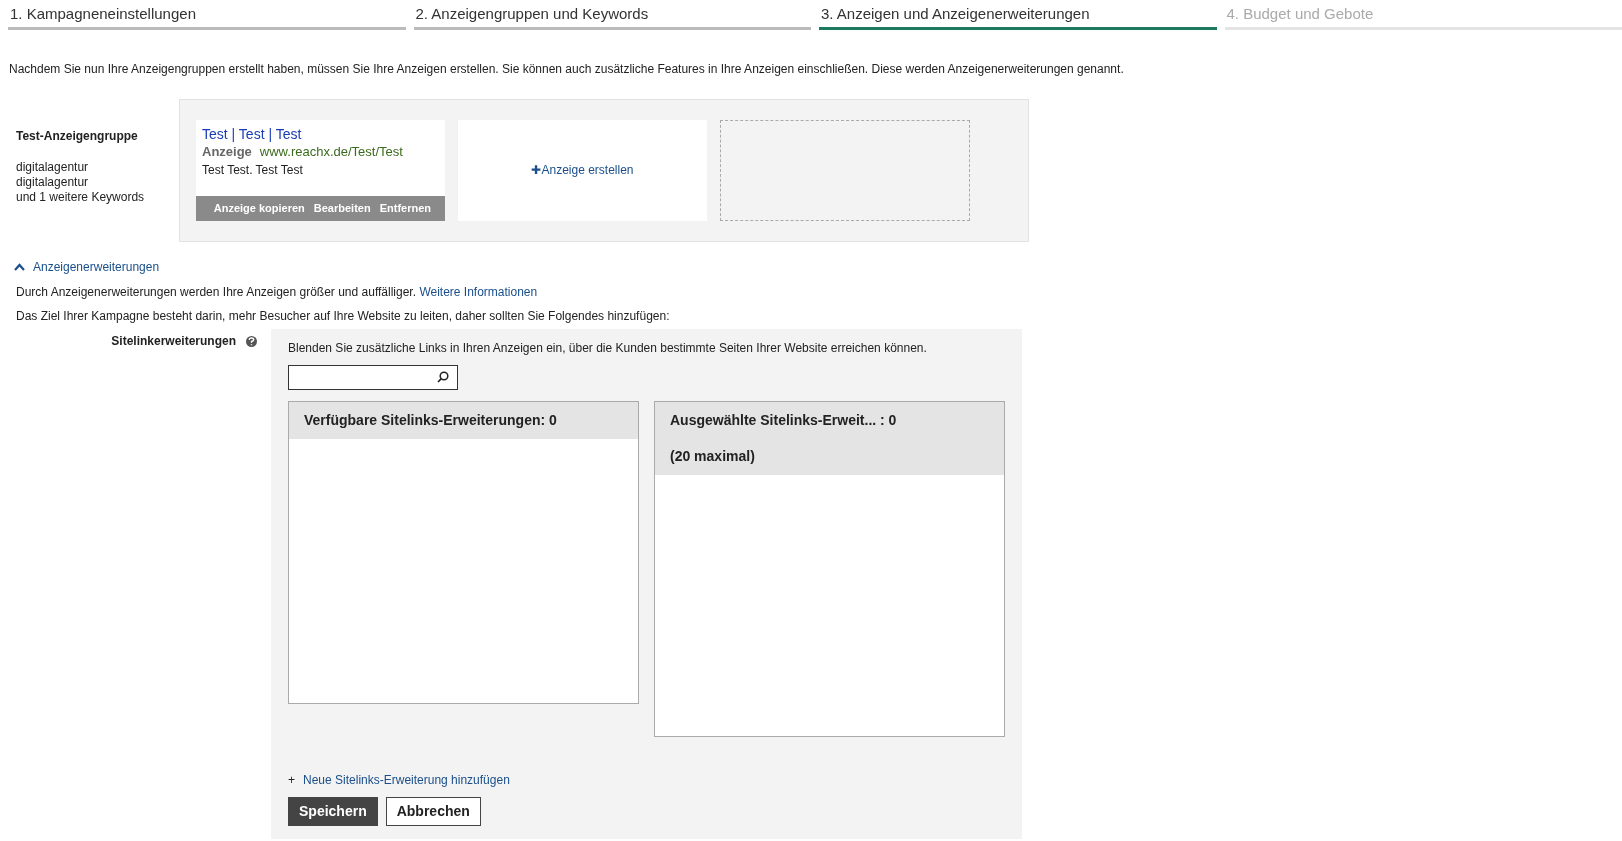 The height and width of the screenshot is (841, 1622). Describe the element at coordinates (810, 267) in the screenshot. I see `extensions-toggle: Anzeigenerweiterungen` at that location.